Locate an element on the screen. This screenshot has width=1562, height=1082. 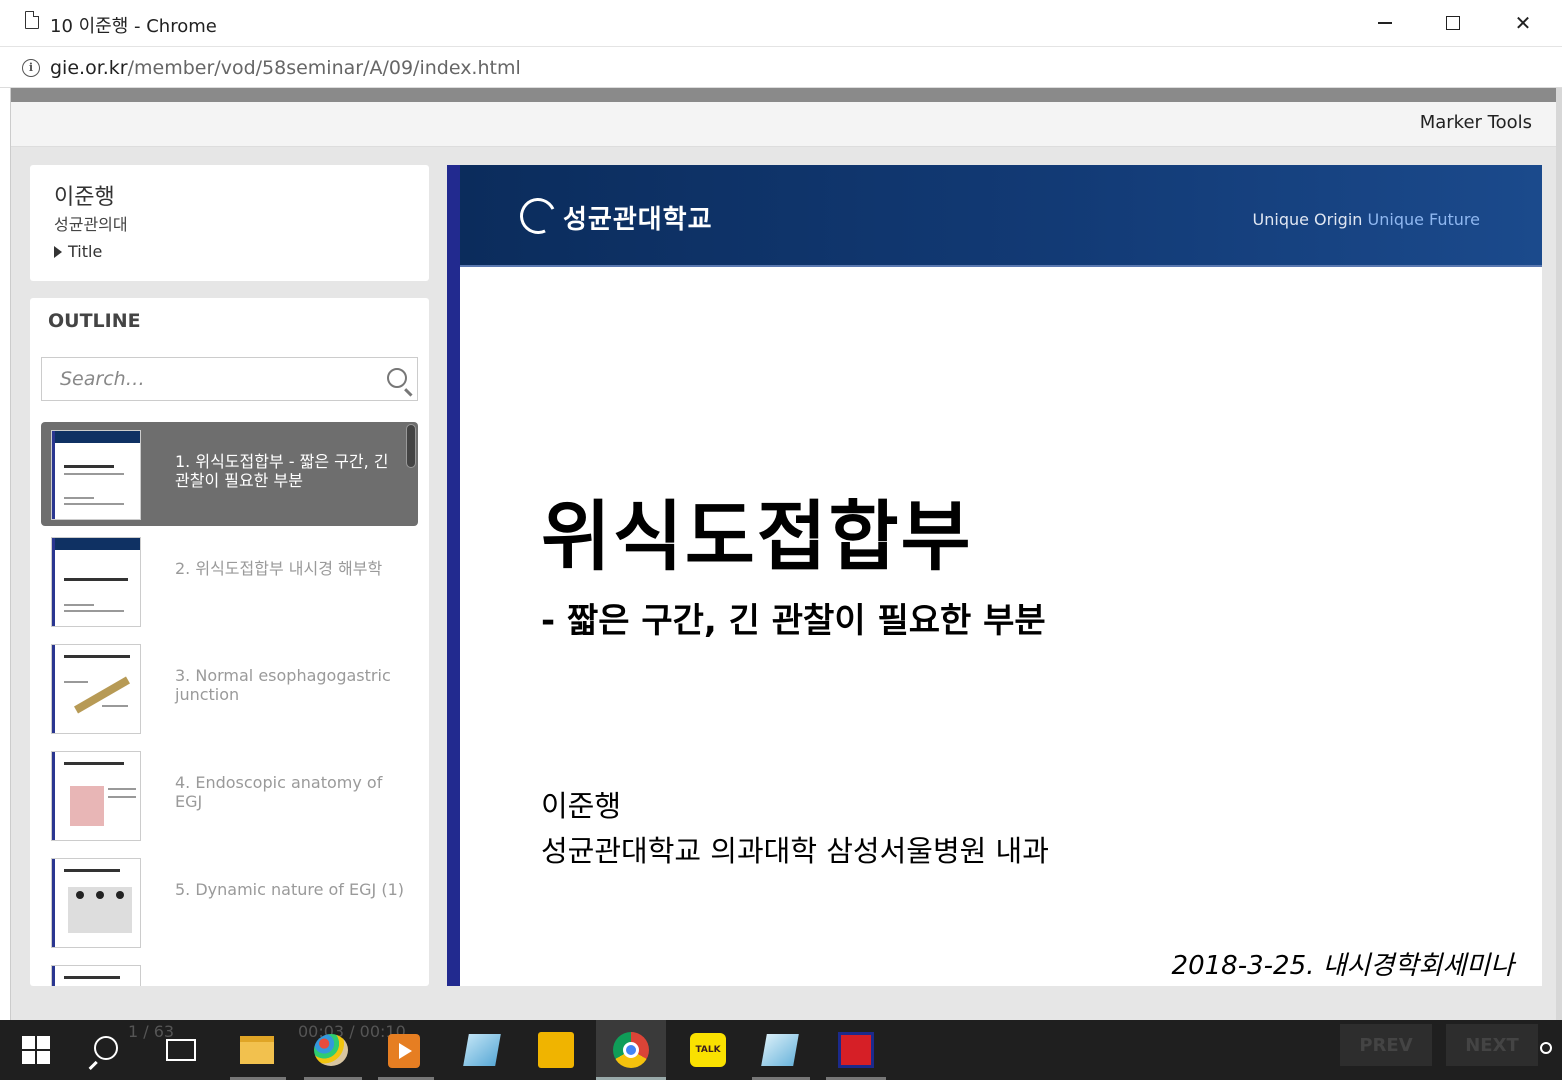
slide-tagline: Unique Origin Unique Future is located at coordinates (1366, 219).